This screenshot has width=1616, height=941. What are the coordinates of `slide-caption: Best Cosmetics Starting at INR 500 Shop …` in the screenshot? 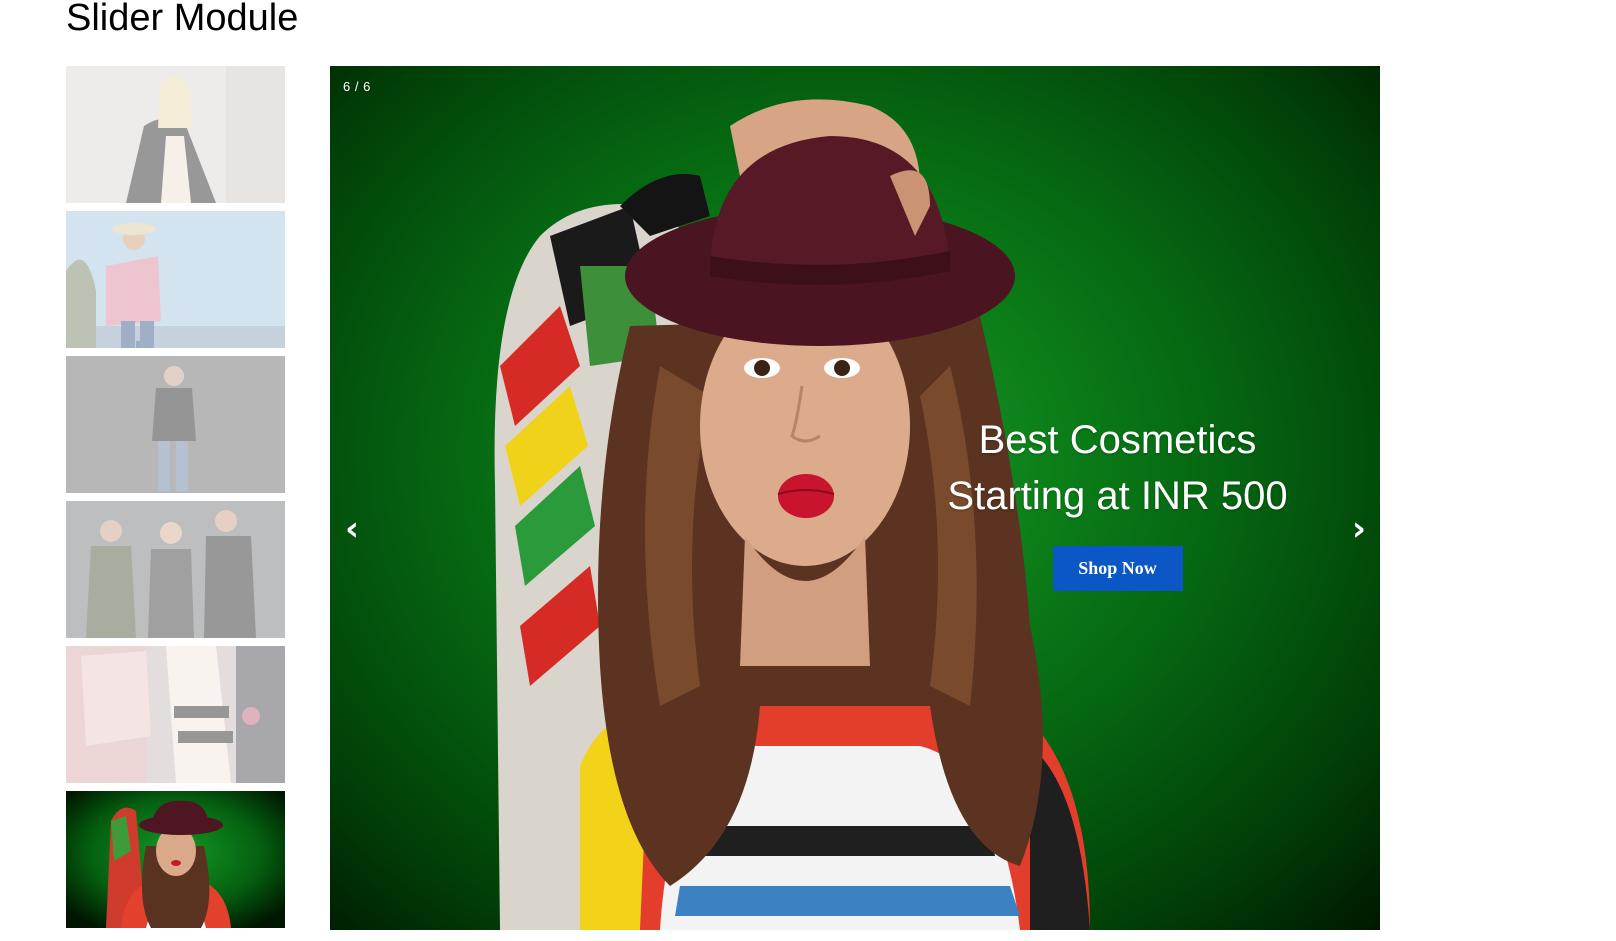 It's located at (1117, 501).